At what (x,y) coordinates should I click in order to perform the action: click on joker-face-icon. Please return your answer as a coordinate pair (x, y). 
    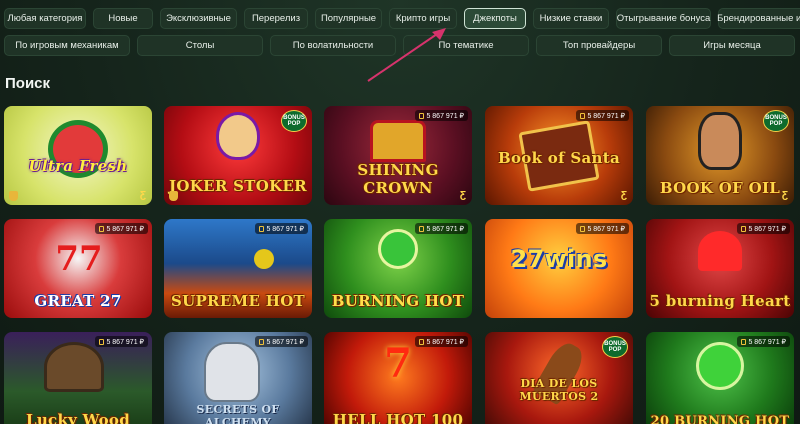
    Looking at the image, I should click on (238, 136).